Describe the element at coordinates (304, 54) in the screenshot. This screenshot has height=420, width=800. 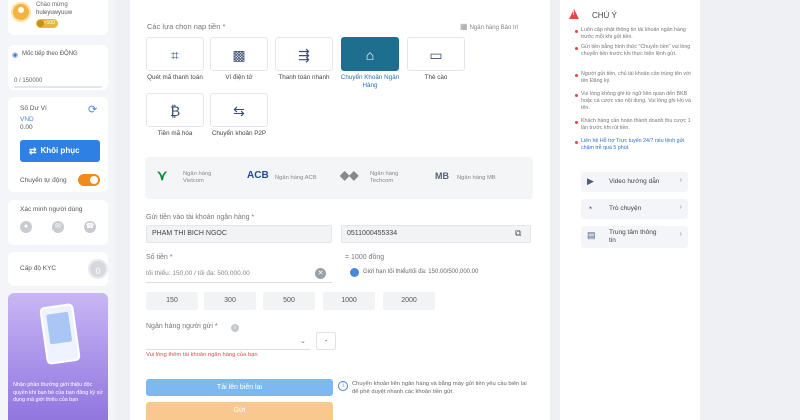
I see `method-fast-payment: ⇶` at that location.